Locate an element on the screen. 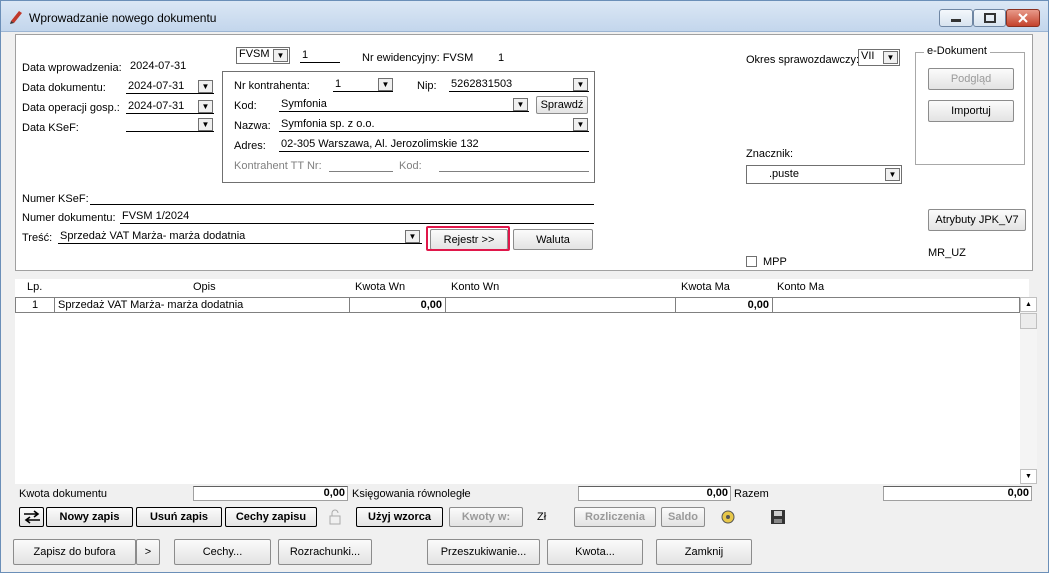 The height and width of the screenshot is (573, 1049). cell-konto-wn is located at coordinates (561, 305).